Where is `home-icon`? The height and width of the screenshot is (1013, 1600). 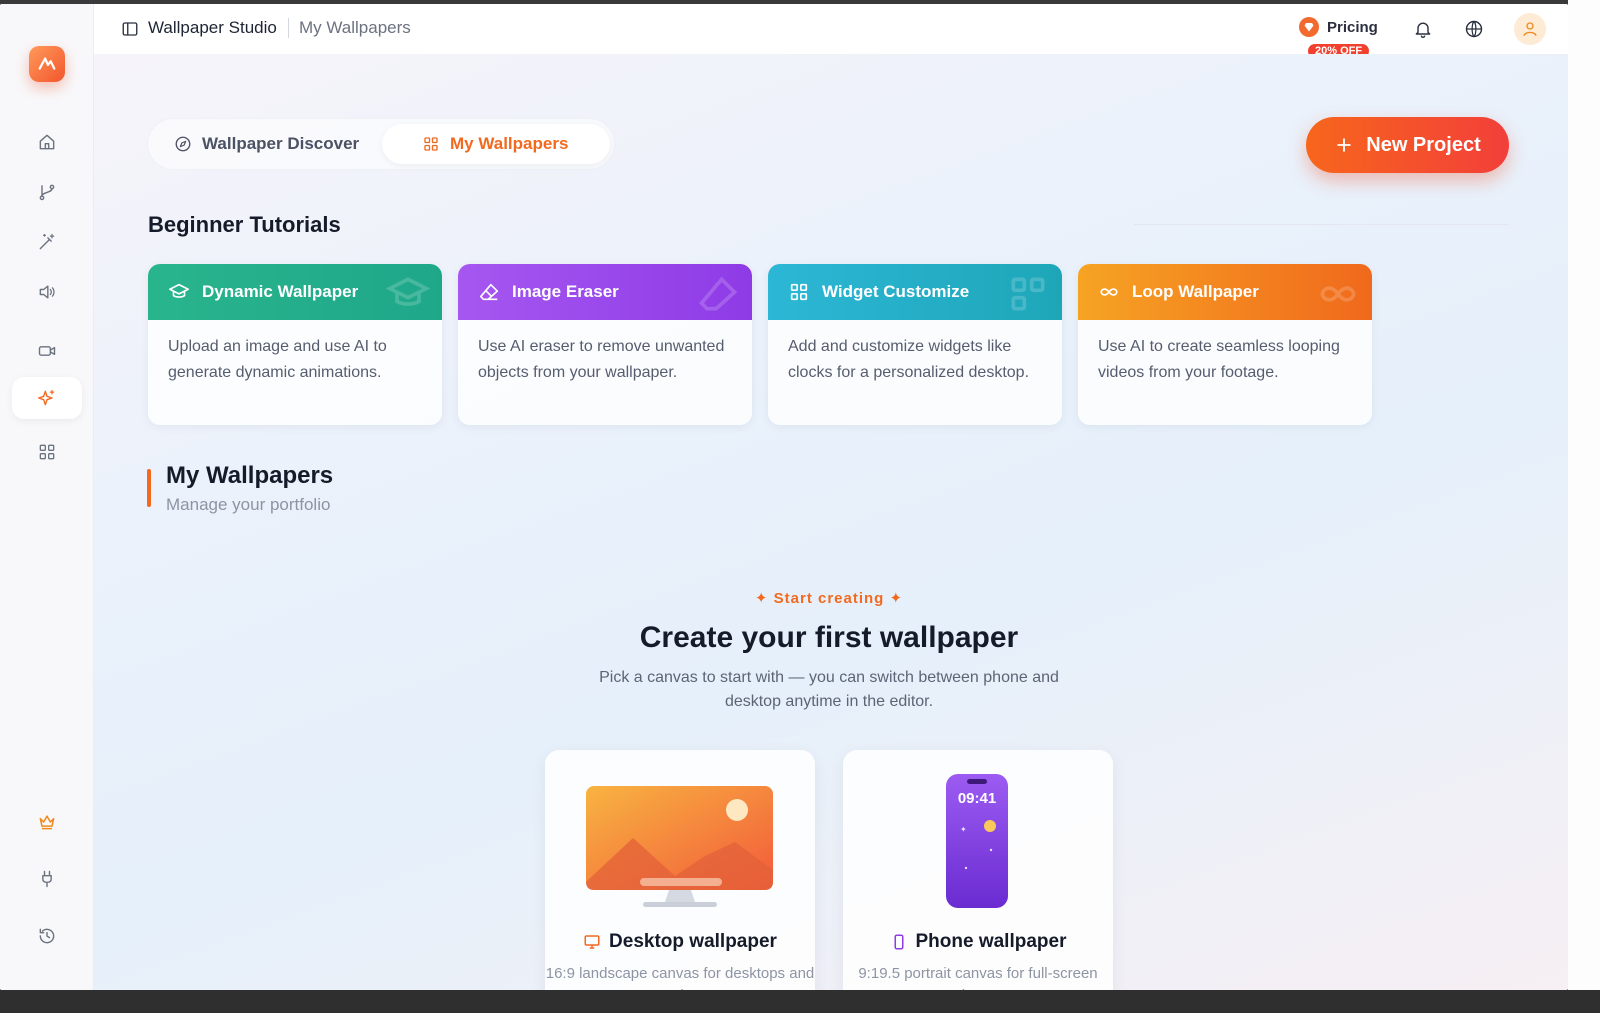
home-icon is located at coordinates (47, 142).